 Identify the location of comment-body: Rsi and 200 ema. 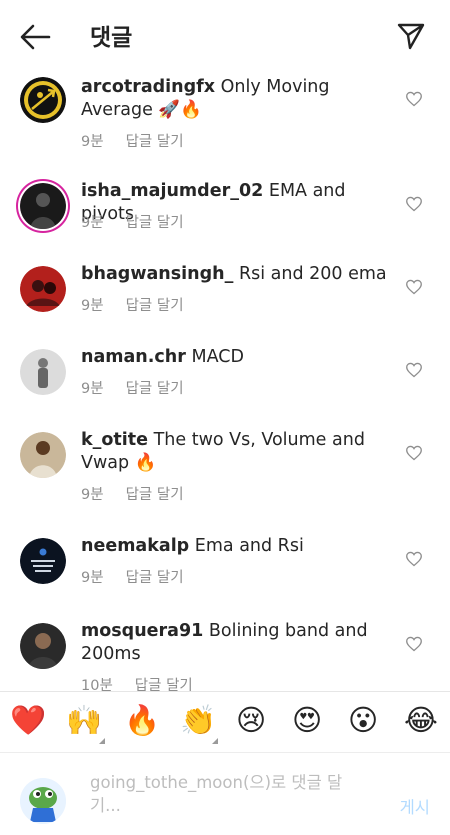
(312, 274).